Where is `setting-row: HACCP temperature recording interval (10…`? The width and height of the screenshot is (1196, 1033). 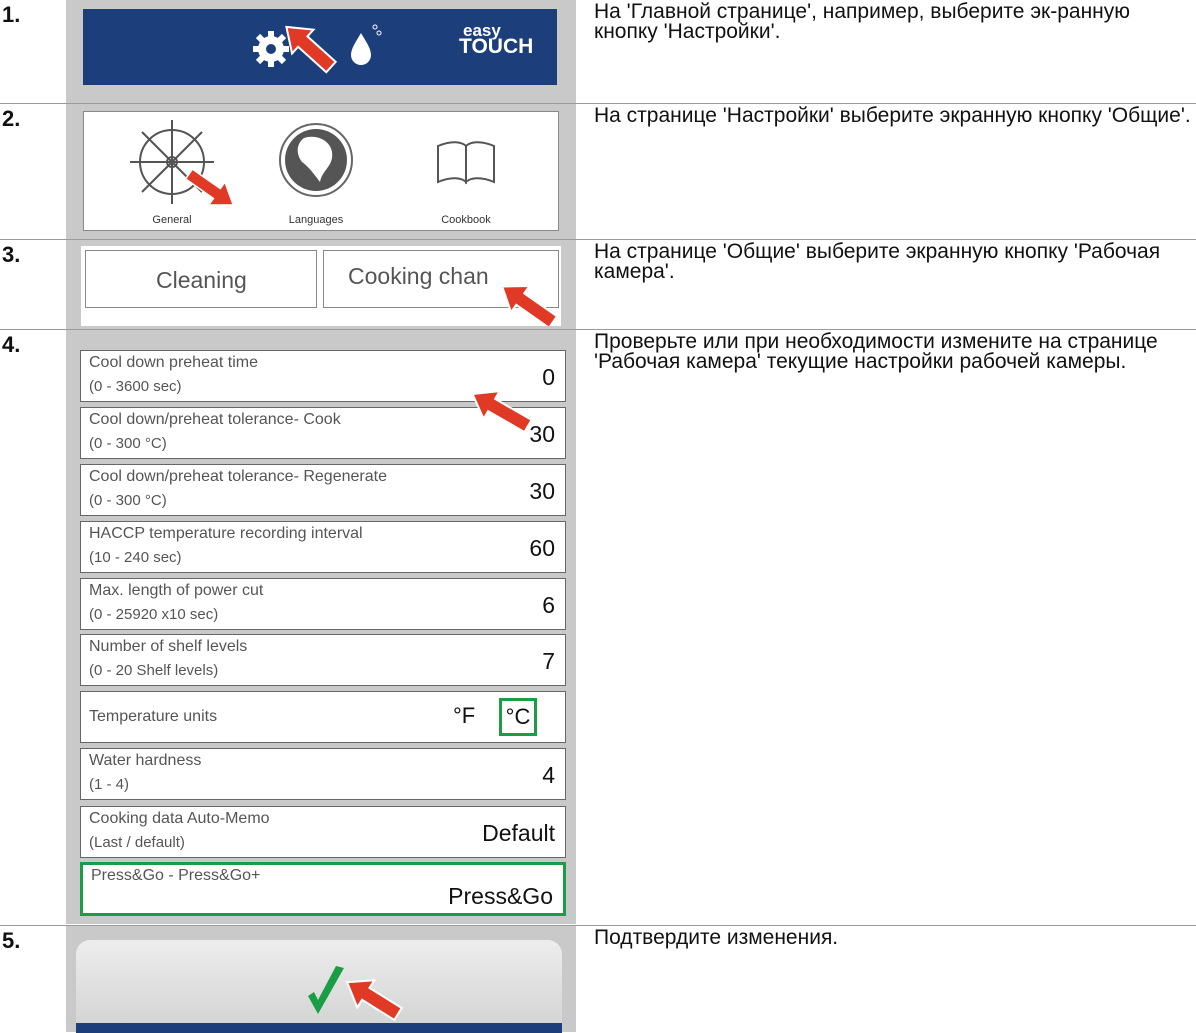 setting-row: HACCP temperature recording interval (10… is located at coordinates (323, 547).